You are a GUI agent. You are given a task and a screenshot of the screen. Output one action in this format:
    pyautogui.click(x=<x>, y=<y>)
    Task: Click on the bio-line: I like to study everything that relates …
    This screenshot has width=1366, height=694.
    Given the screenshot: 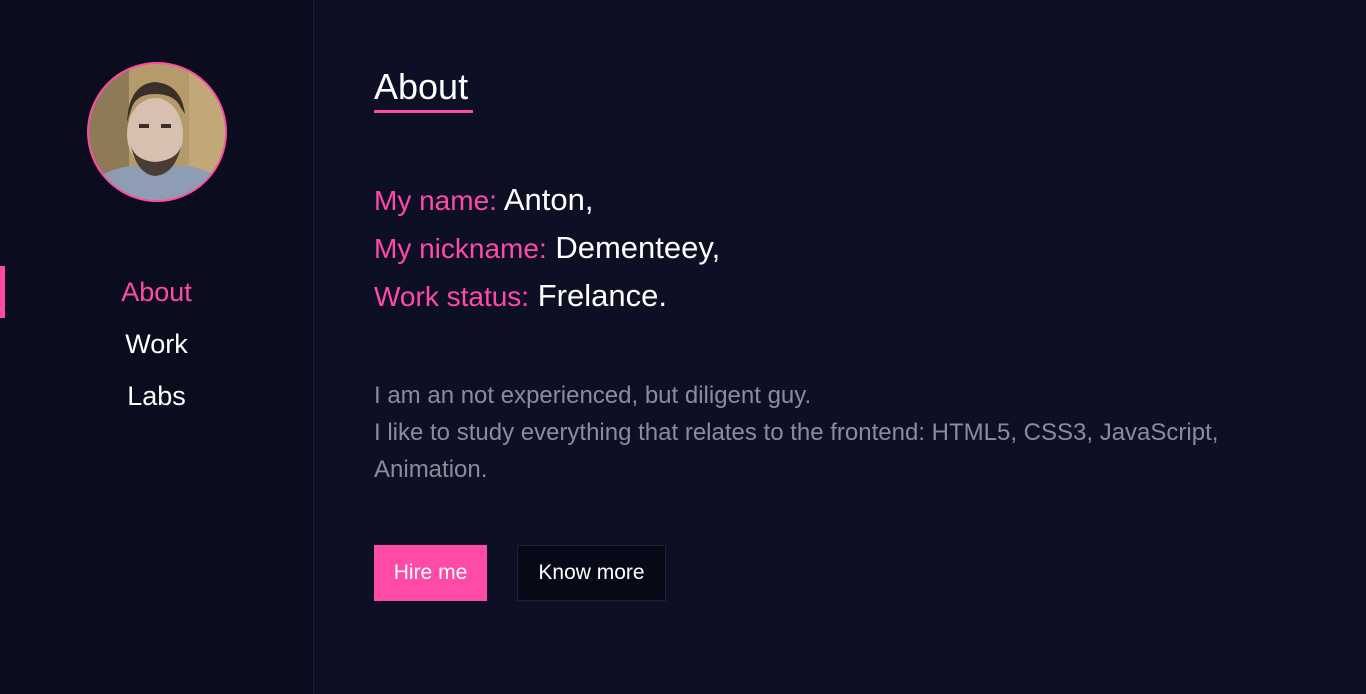 What is the action you would take?
    pyautogui.click(x=796, y=432)
    